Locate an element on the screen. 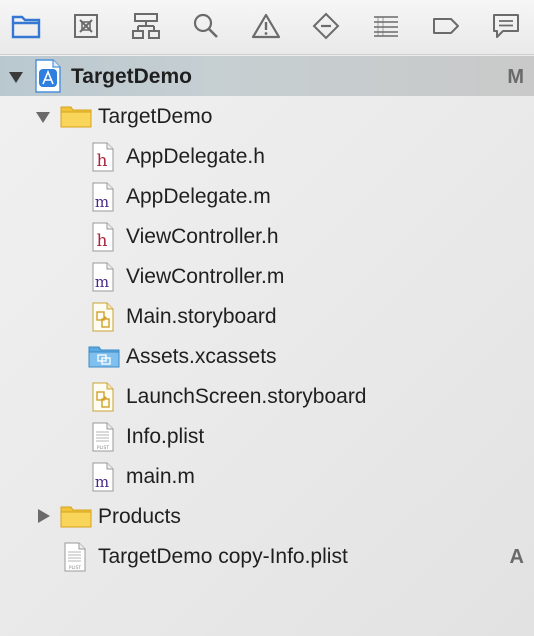 The height and width of the screenshot is (636, 534). debug-navigator-button is located at coordinates (386, 26).